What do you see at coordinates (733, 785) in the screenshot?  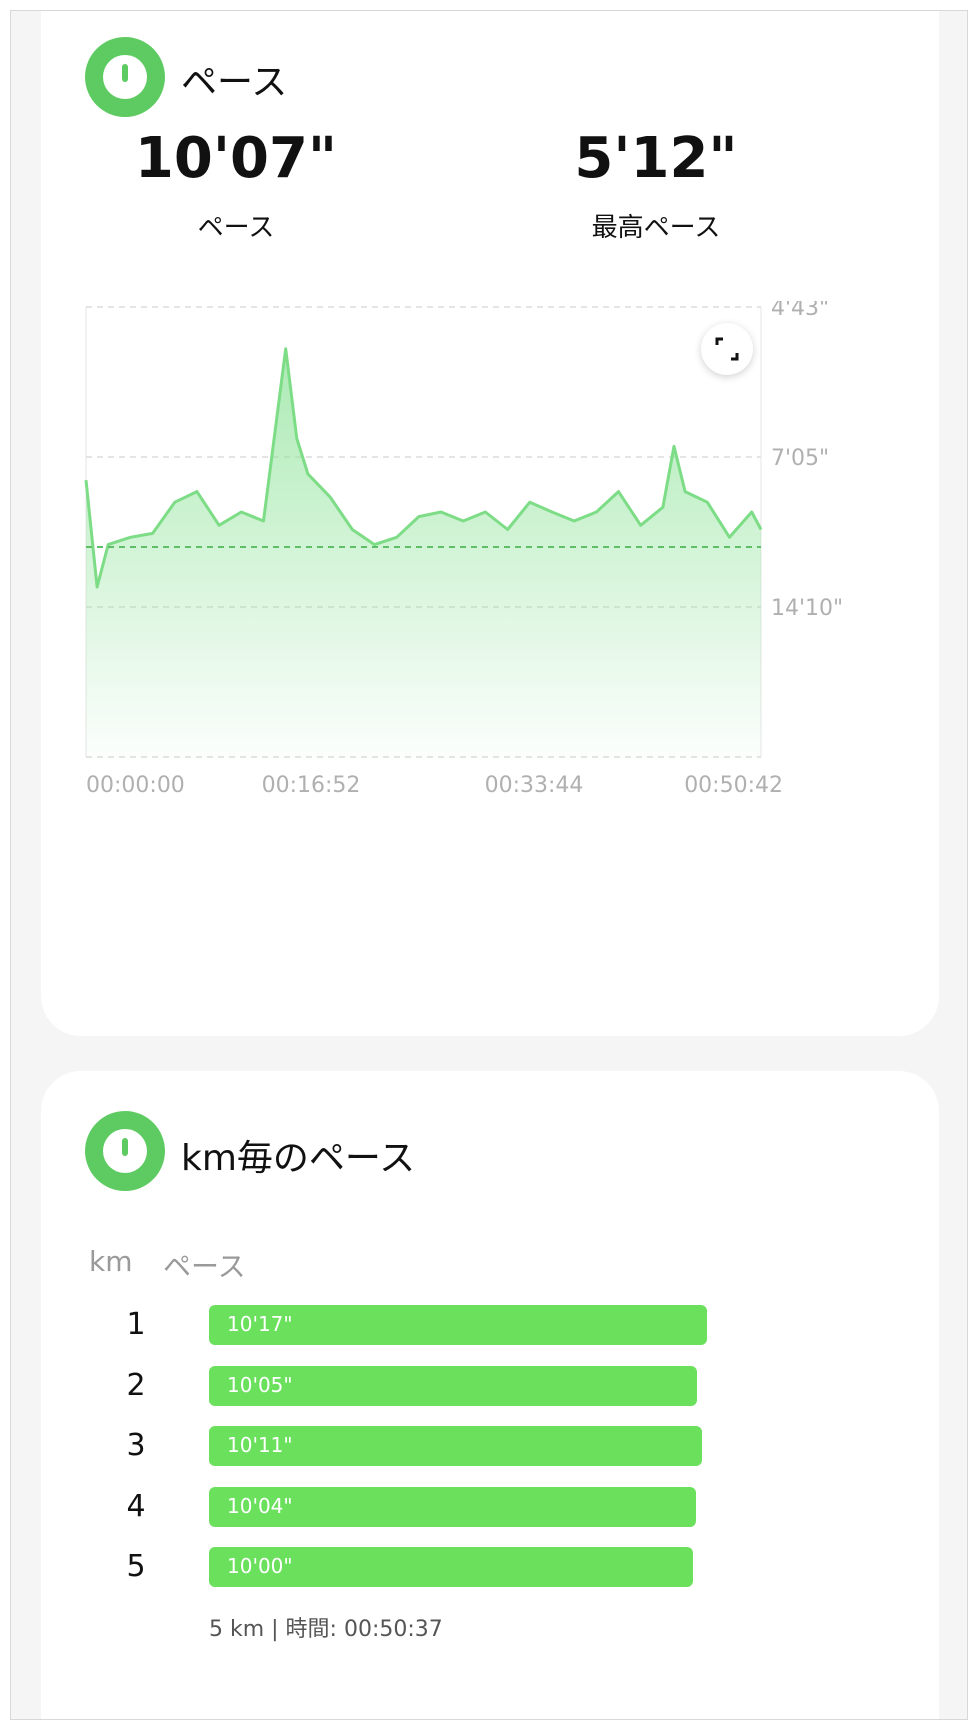 I see `x-tick-label: 00:50:42` at bounding box center [733, 785].